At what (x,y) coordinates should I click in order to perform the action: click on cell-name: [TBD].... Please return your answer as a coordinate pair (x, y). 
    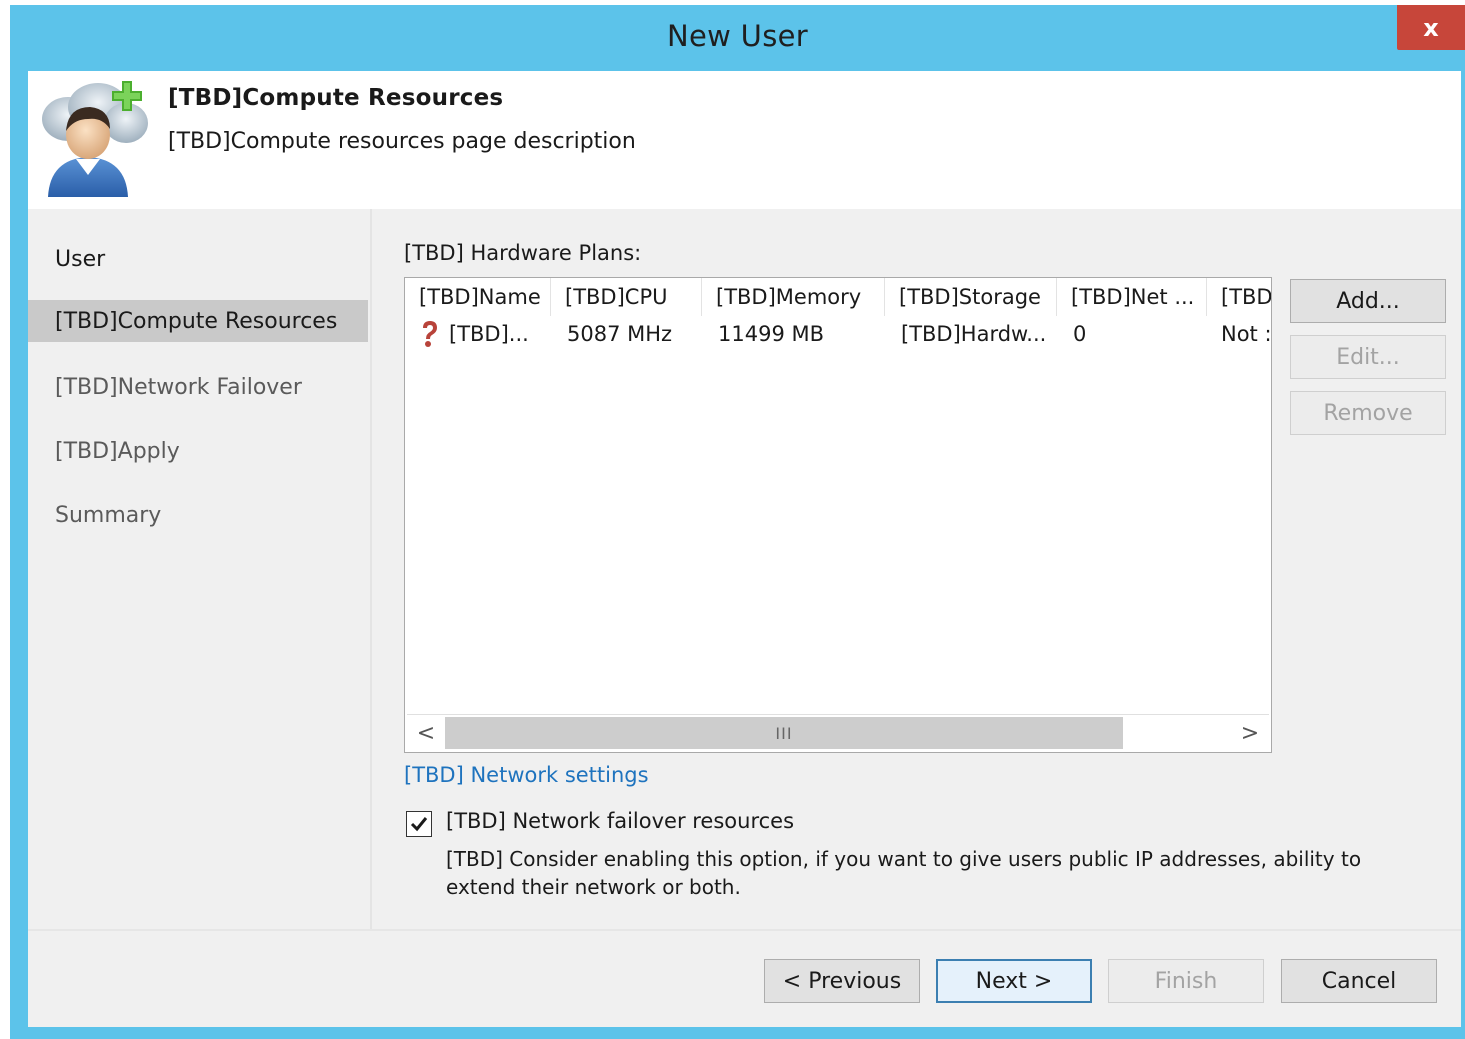
    Looking at the image, I should click on (478, 334).